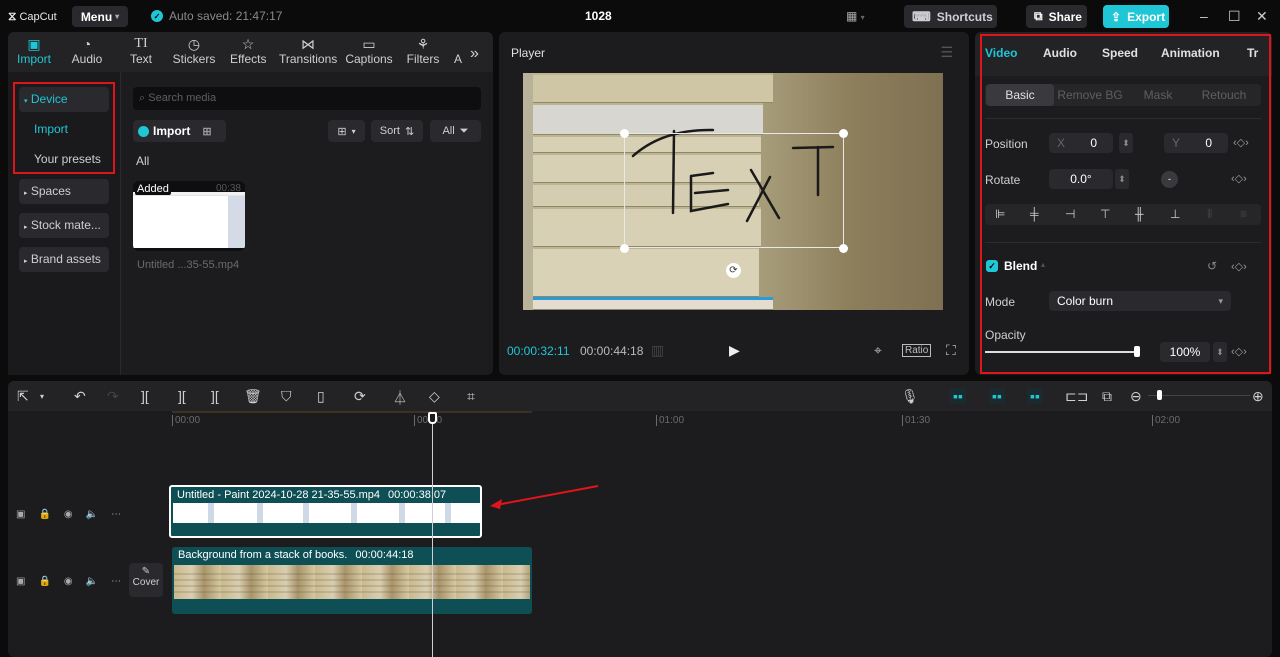 This screenshot has width=1280, height=657. I want to click on more-tabs-icon: », so click(474, 54).